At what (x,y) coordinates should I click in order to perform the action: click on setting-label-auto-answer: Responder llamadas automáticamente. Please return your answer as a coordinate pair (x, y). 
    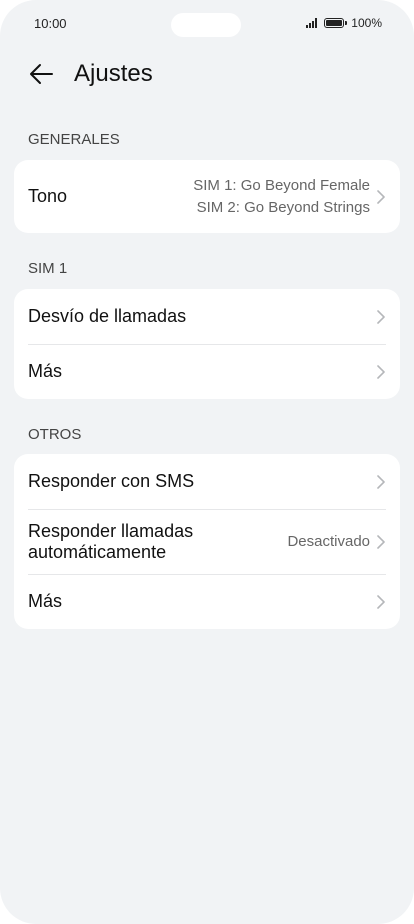
    Looking at the image, I should click on (110, 542).